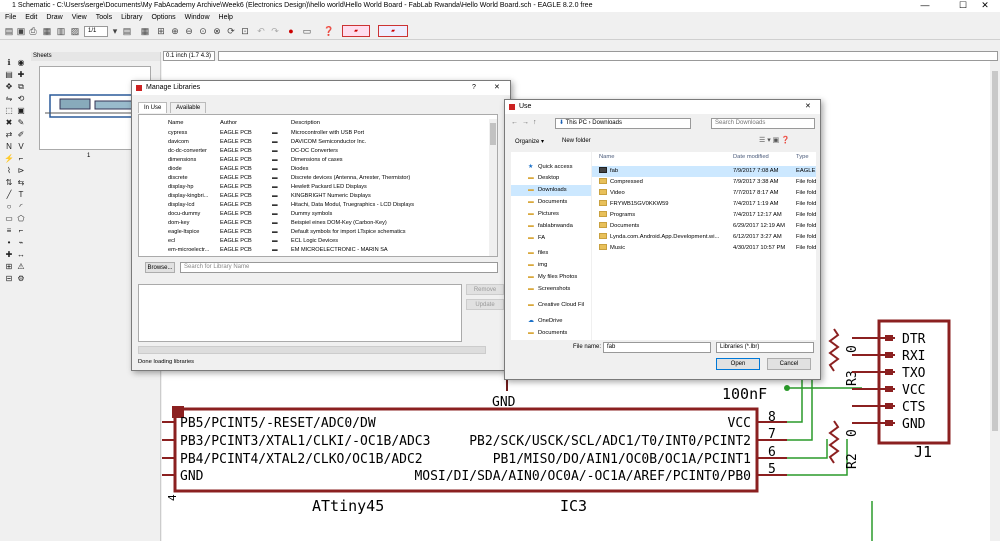 Image resolution: width=1000 pixels, height=541 pixels. I want to click on add-icon: ✎, so click(21, 123).